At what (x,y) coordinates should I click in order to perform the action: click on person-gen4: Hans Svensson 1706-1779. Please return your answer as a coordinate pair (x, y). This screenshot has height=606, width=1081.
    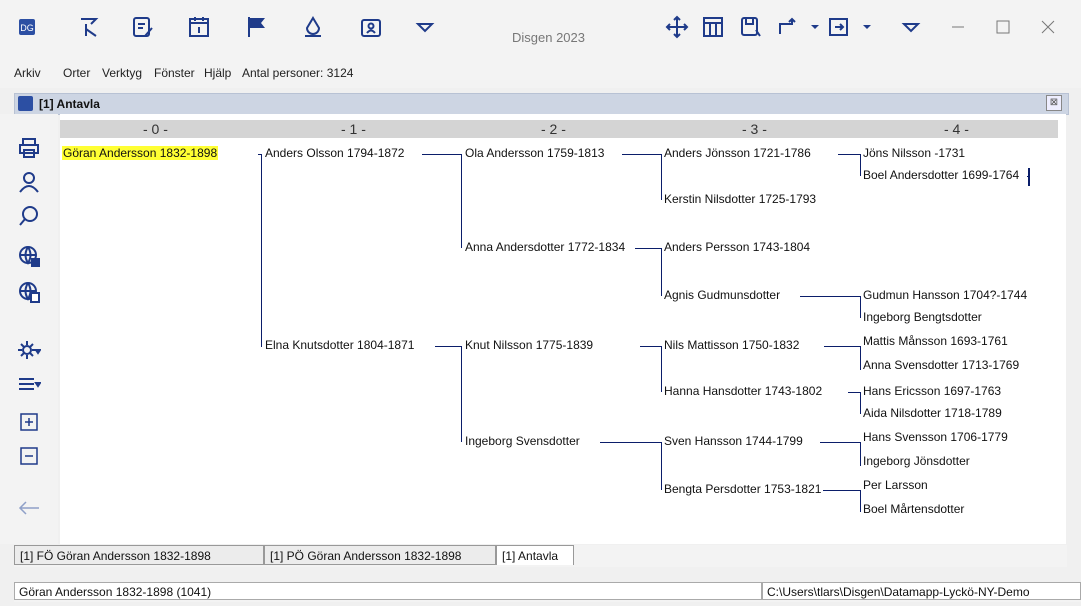
    Looking at the image, I should click on (935, 437).